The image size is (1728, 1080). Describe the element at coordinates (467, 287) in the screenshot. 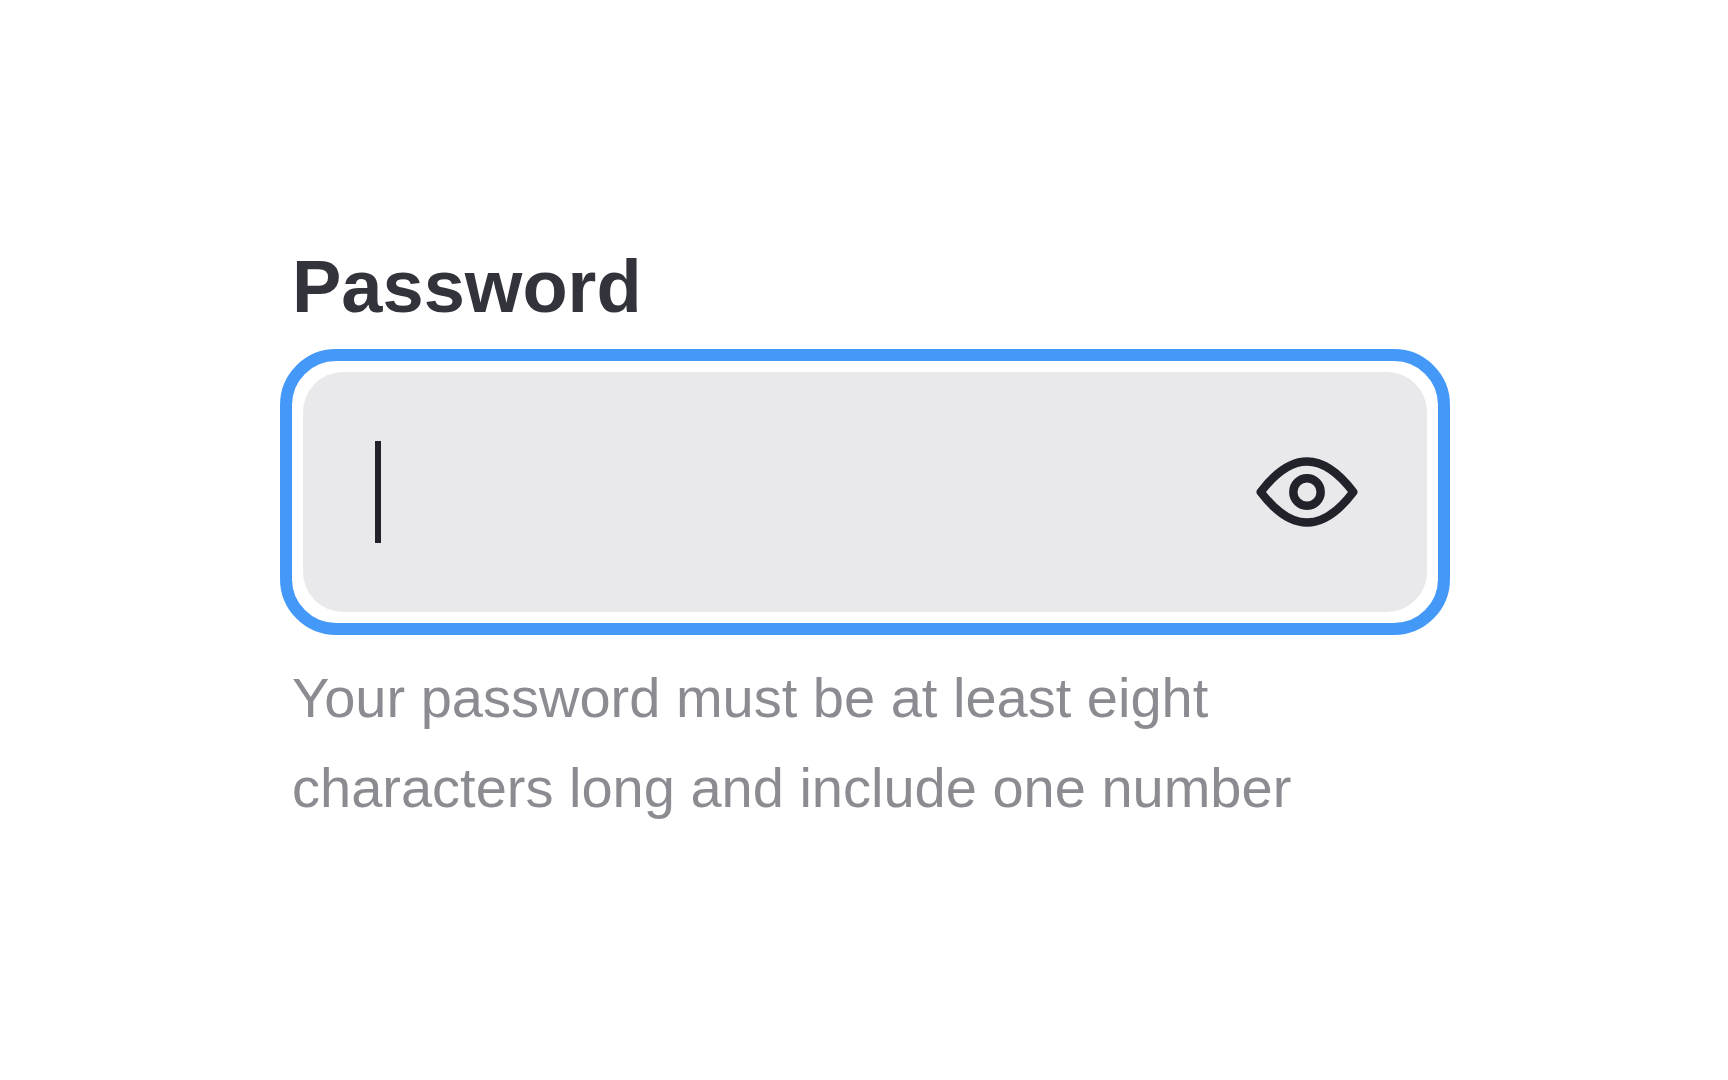

I see `field-label: Password` at that location.